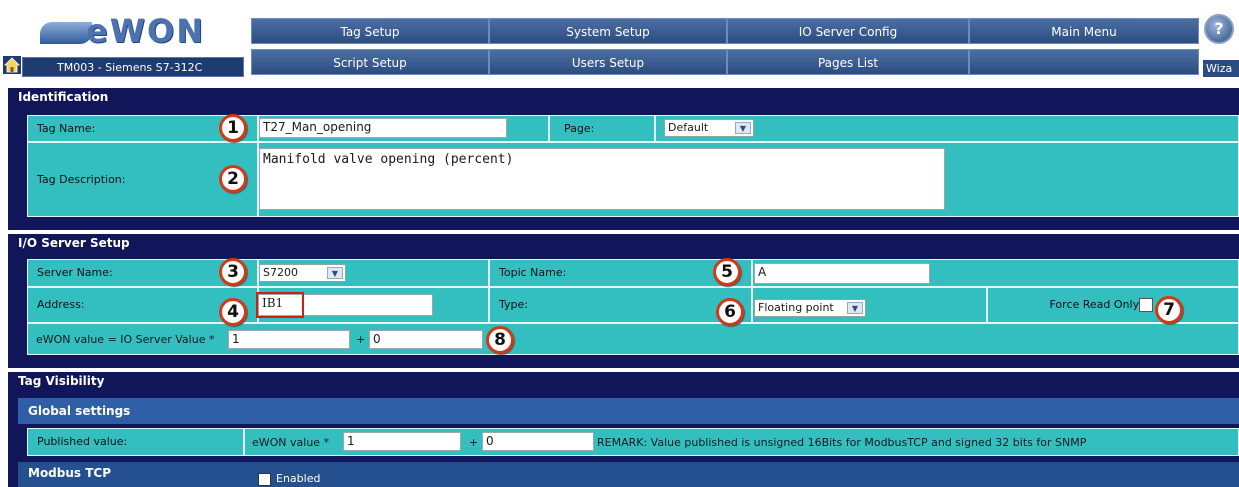  What do you see at coordinates (608, 31) in the screenshot?
I see `nav-system-setup: System Setup` at bounding box center [608, 31].